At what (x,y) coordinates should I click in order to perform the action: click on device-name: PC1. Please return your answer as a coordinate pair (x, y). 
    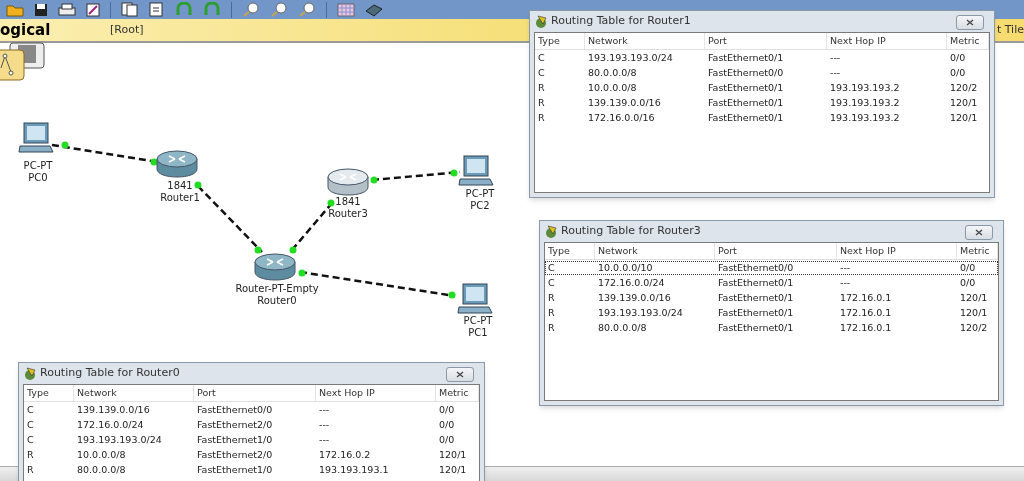
    Looking at the image, I should click on (478, 333).